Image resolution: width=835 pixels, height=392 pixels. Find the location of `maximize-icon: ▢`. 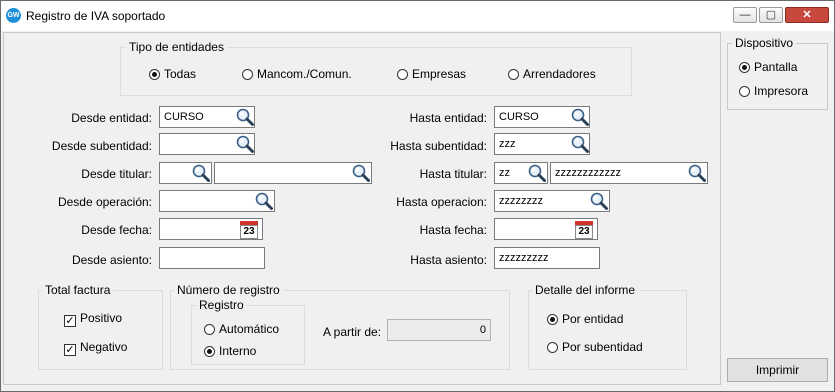

maximize-icon: ▢ is located at coordinates (771, 15).